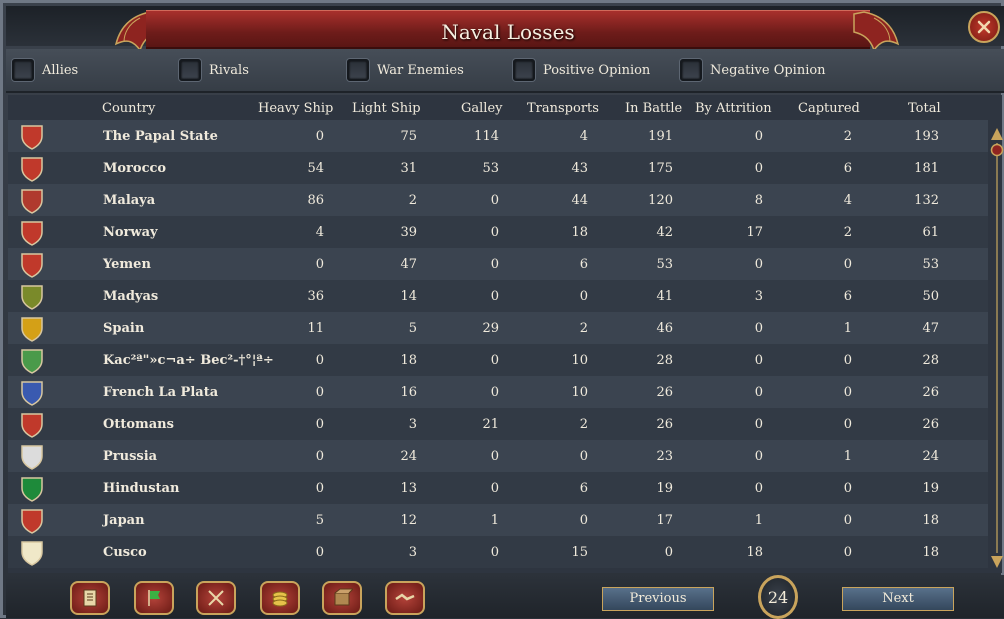 This screenshot has height=619, width=1004. I want to click on cell-transports: 6, so click(583, 264).